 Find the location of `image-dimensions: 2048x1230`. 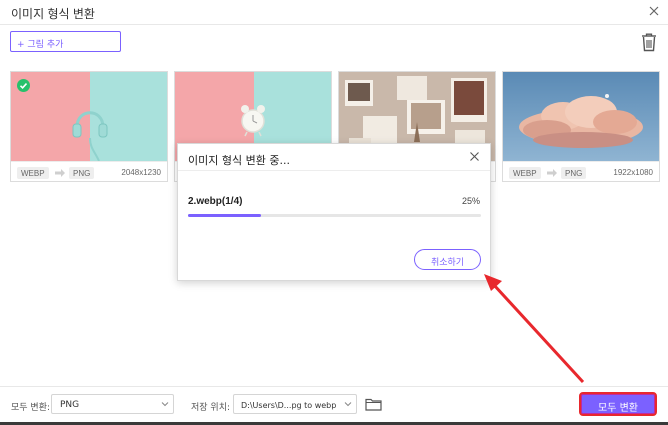

image-dimensions: 2048x1230 is located at coordinates (141, 172).